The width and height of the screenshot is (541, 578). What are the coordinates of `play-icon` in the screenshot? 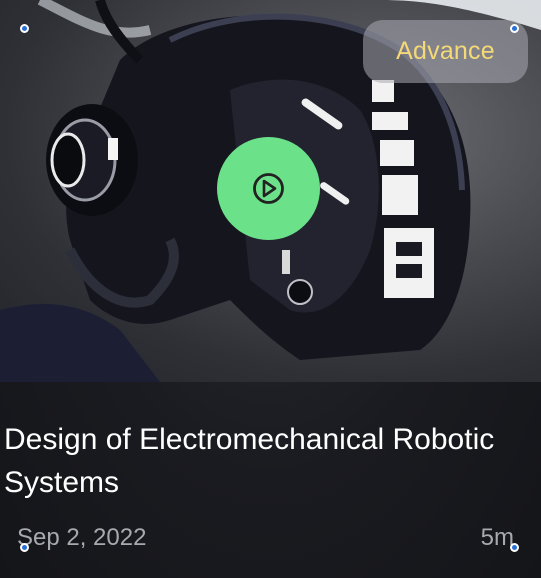 It's located at (268, 188).